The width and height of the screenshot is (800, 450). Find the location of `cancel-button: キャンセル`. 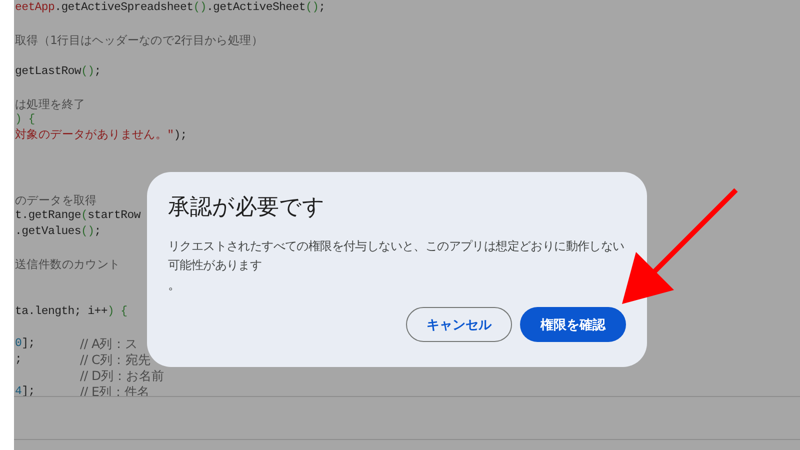

cancel-button: キャンセル is located at coordinates (459, 324).